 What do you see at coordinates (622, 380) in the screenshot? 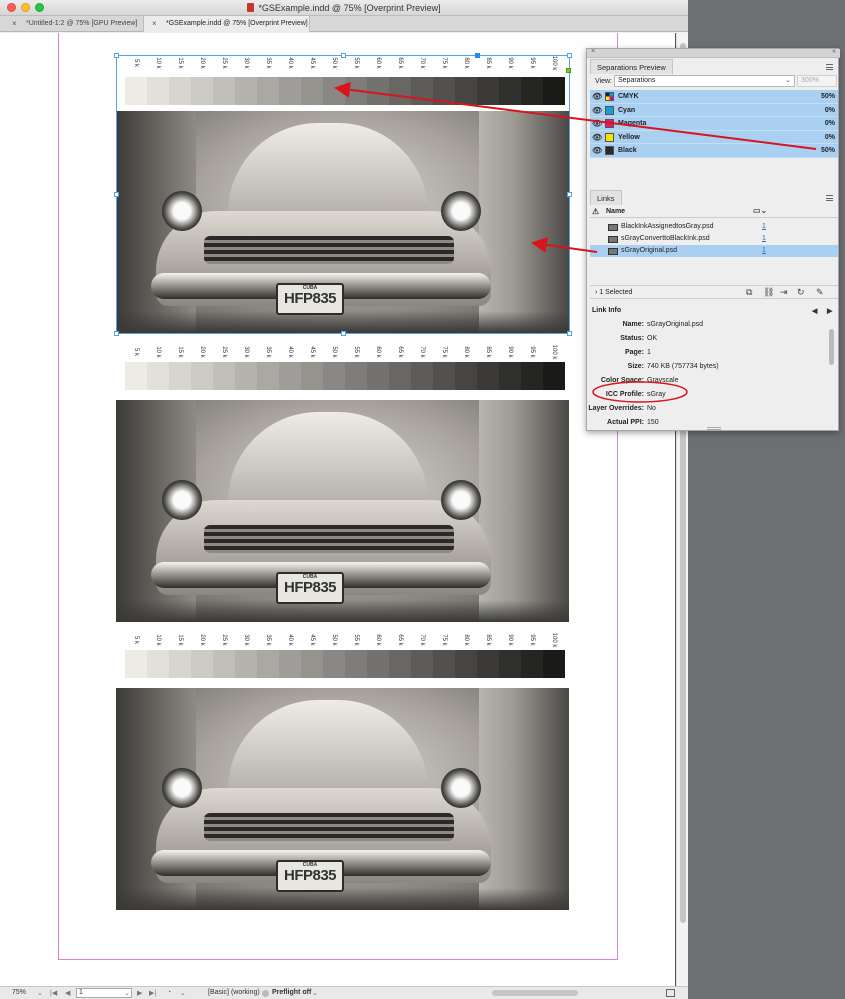
I see `info-key: Color Space:` at bounding box center [622, 380].